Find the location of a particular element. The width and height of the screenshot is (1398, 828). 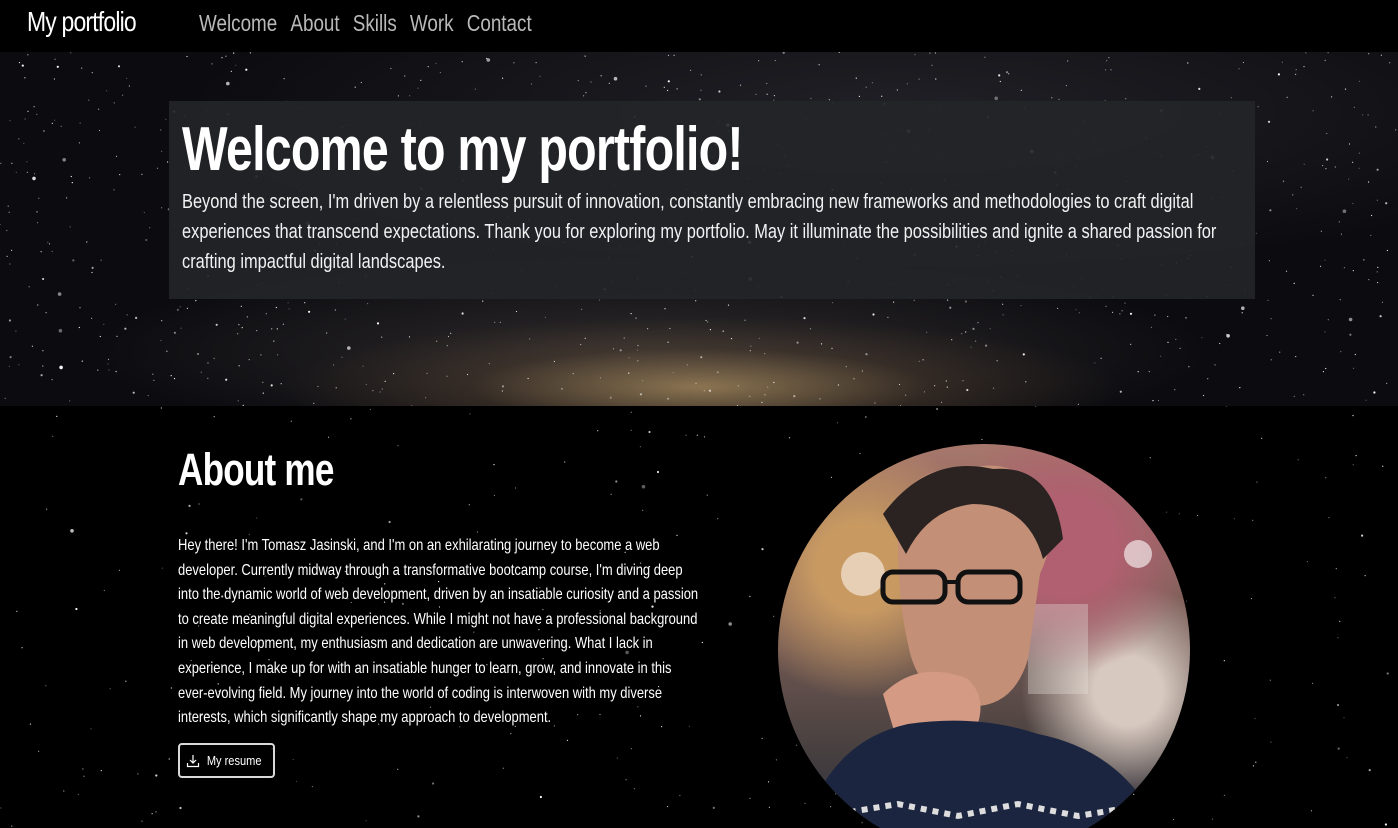

nav-link-skills: Skills is located at coordinates (375, 23).